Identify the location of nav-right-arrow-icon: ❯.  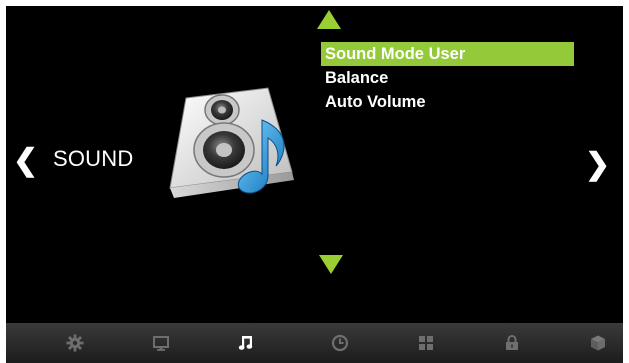
(597, 165).